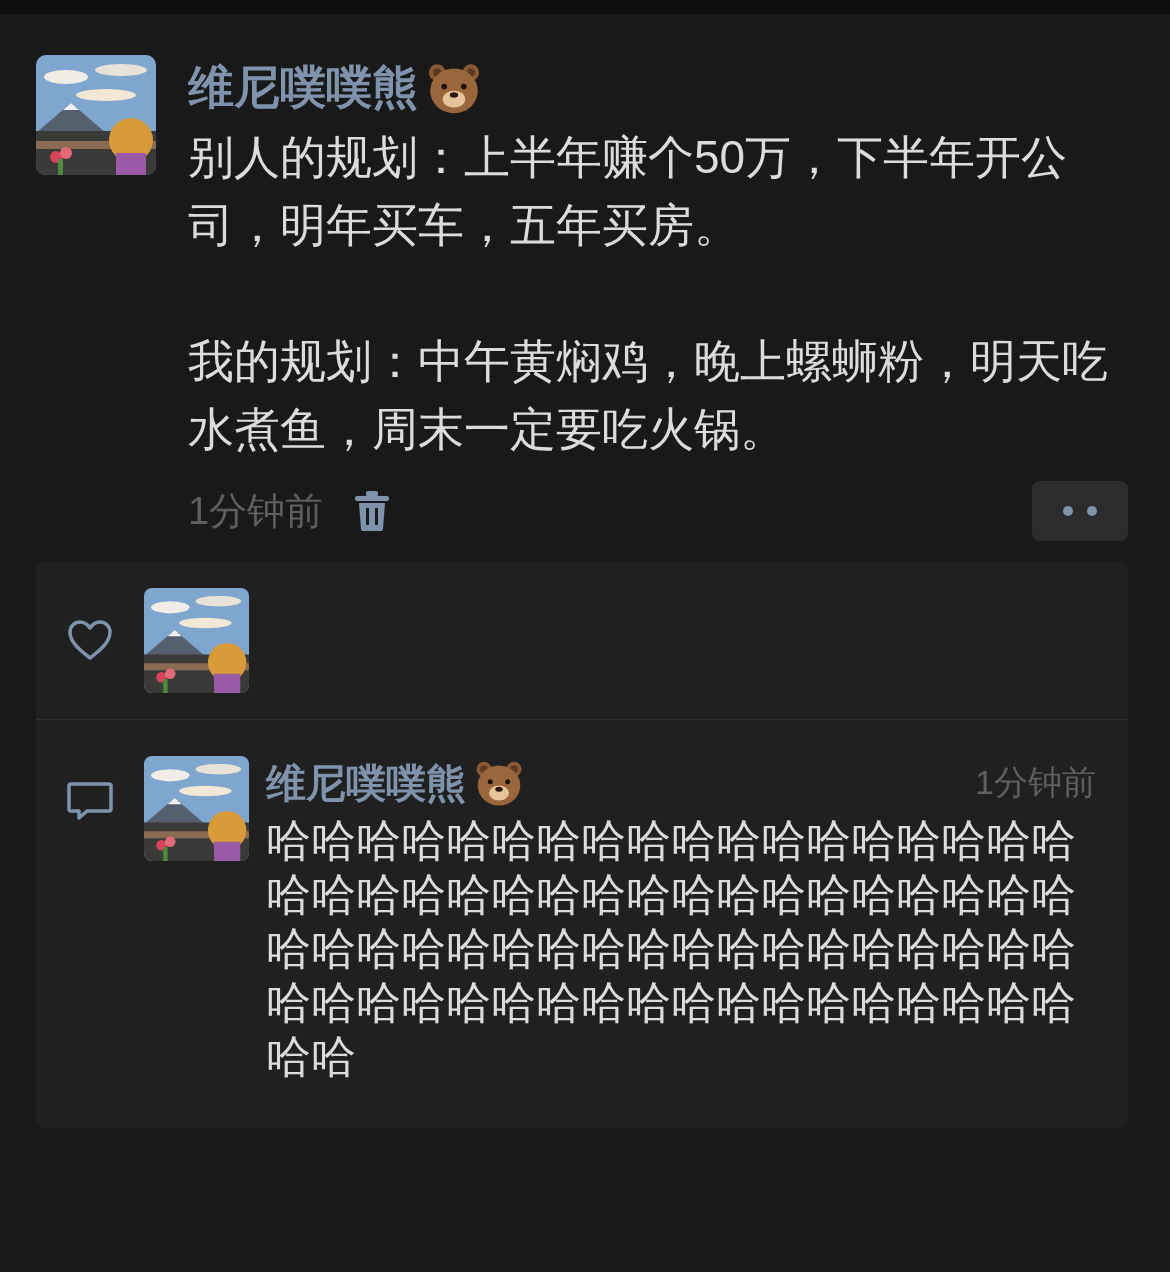 The width and height of the screenshot is (1170, 1272). I want to click on post-time: 1分钟前, so click(256, 511).